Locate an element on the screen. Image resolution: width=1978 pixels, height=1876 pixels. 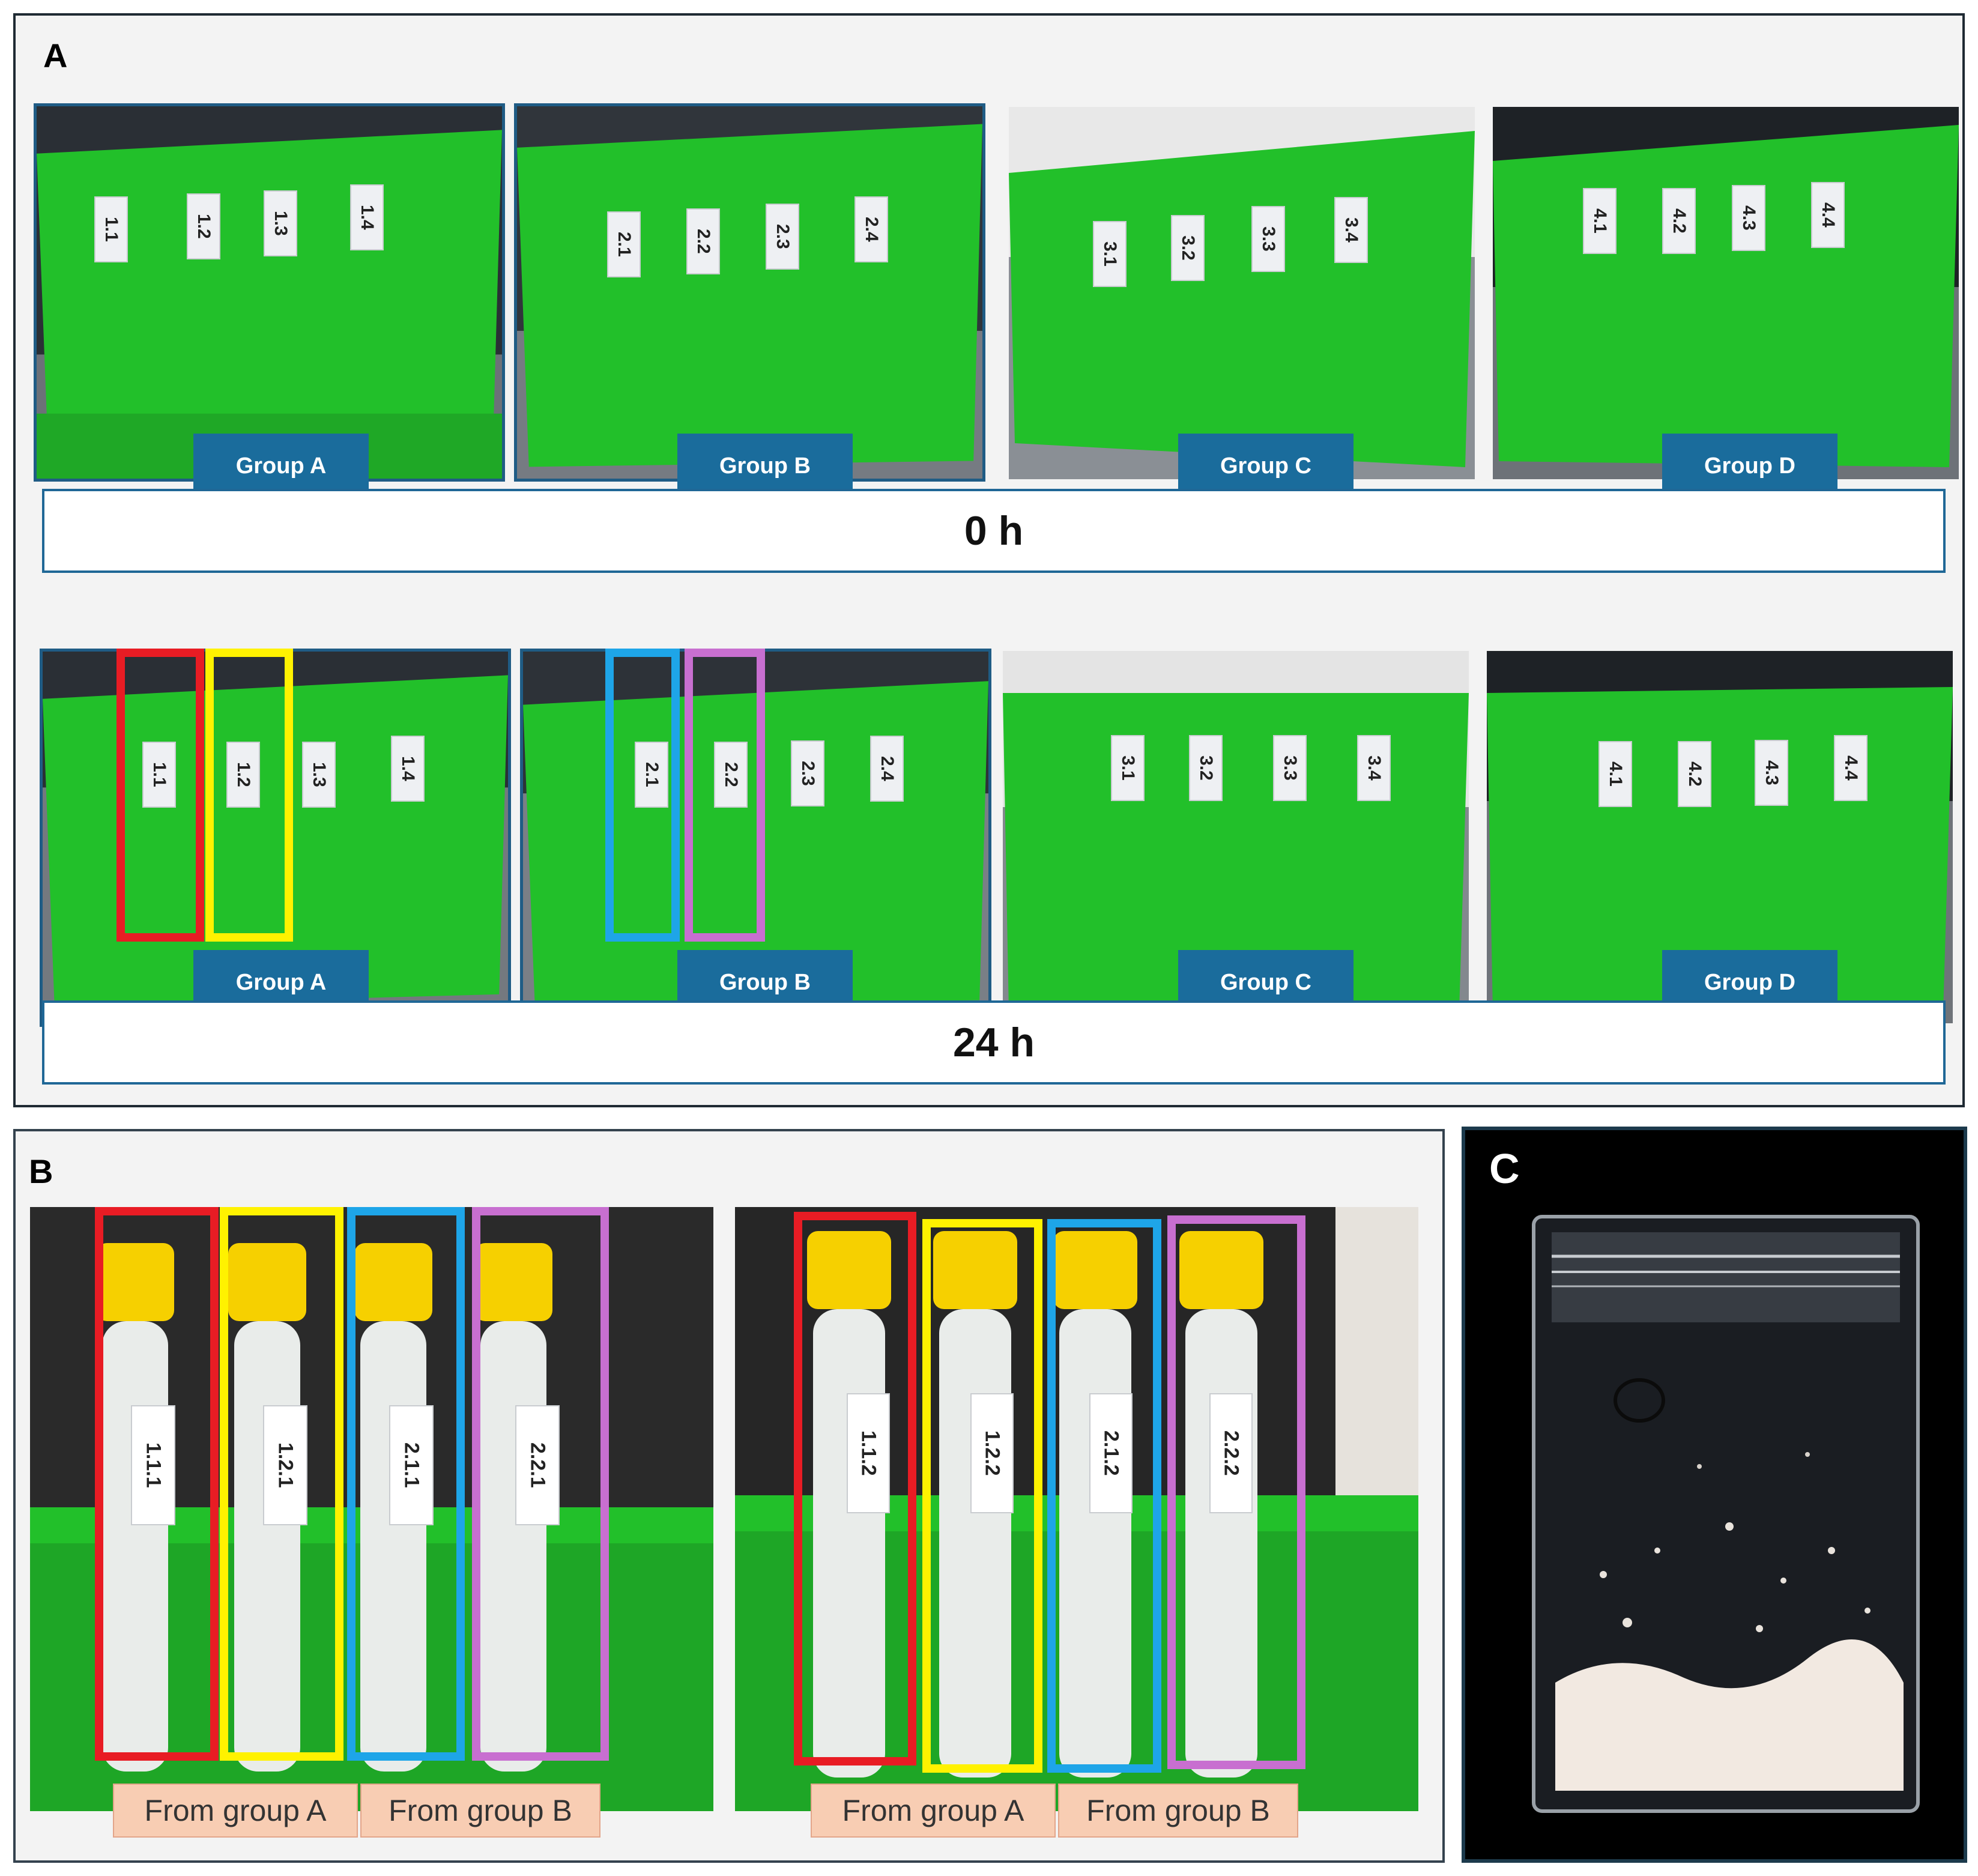
photo-0h-group-d: 4.1 4.2 4.3 4.4 is located at coordinates (1726, 293).